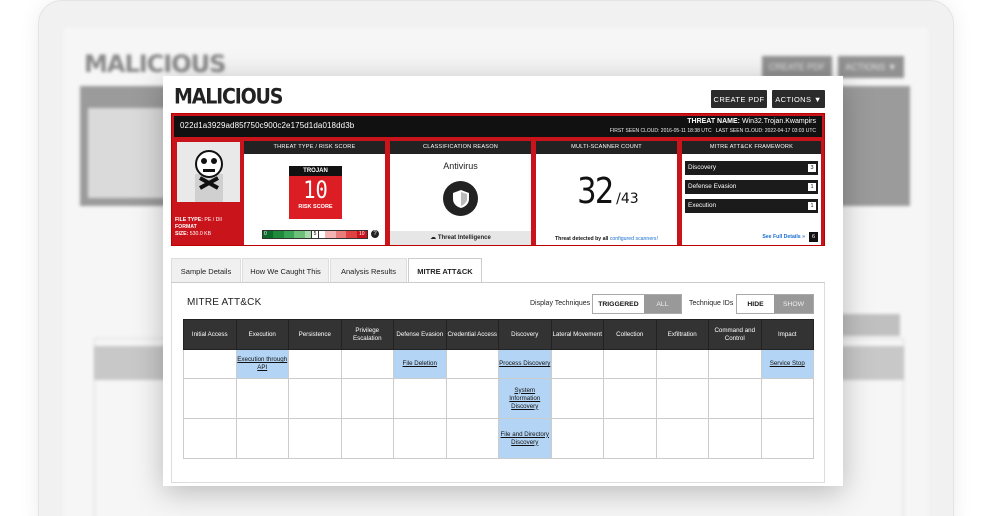 The width and height of the screenshot is (1000, 516). Describe the element at coordinates (460, 238) in the screenshot. I see `threat-intelligence-footer: ☁ Threat Intelligence` at that location.